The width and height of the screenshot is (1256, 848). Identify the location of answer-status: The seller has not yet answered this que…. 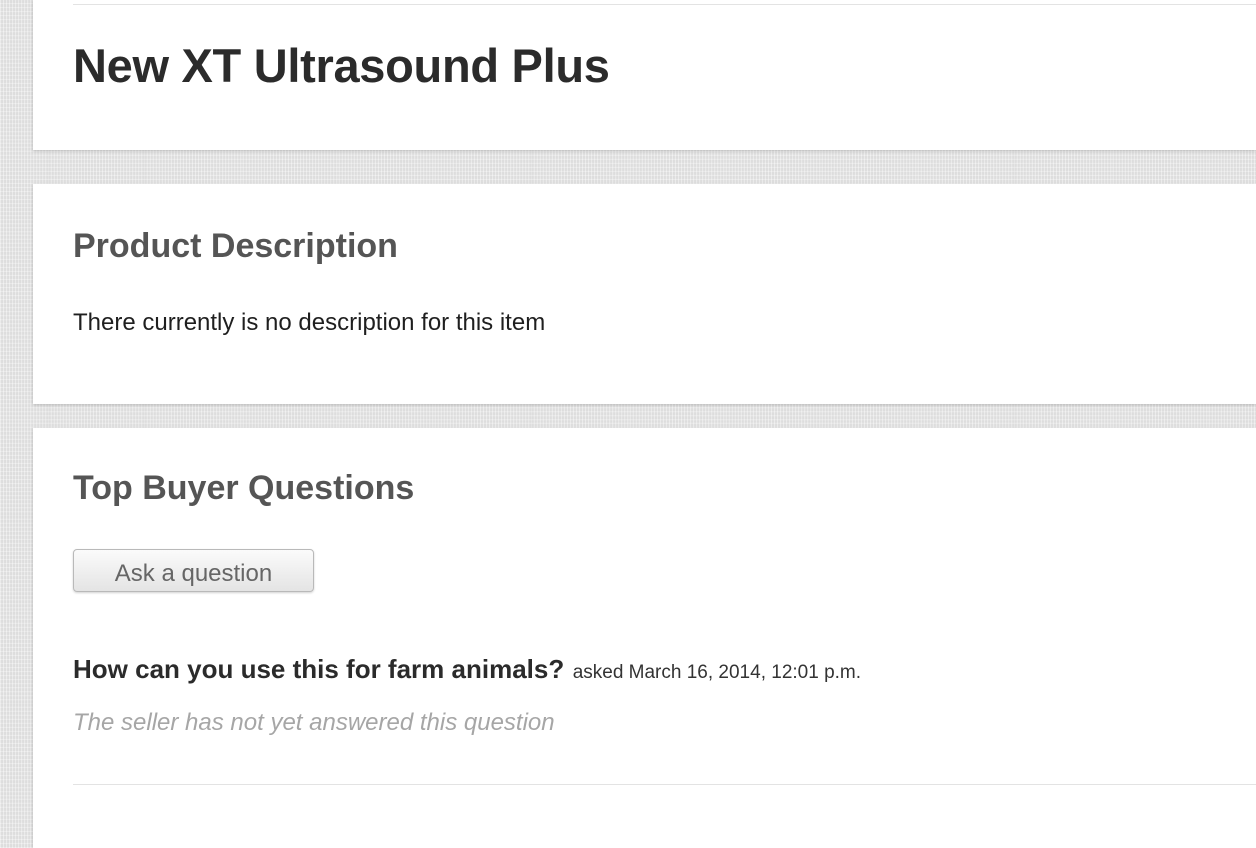
(314, 722).